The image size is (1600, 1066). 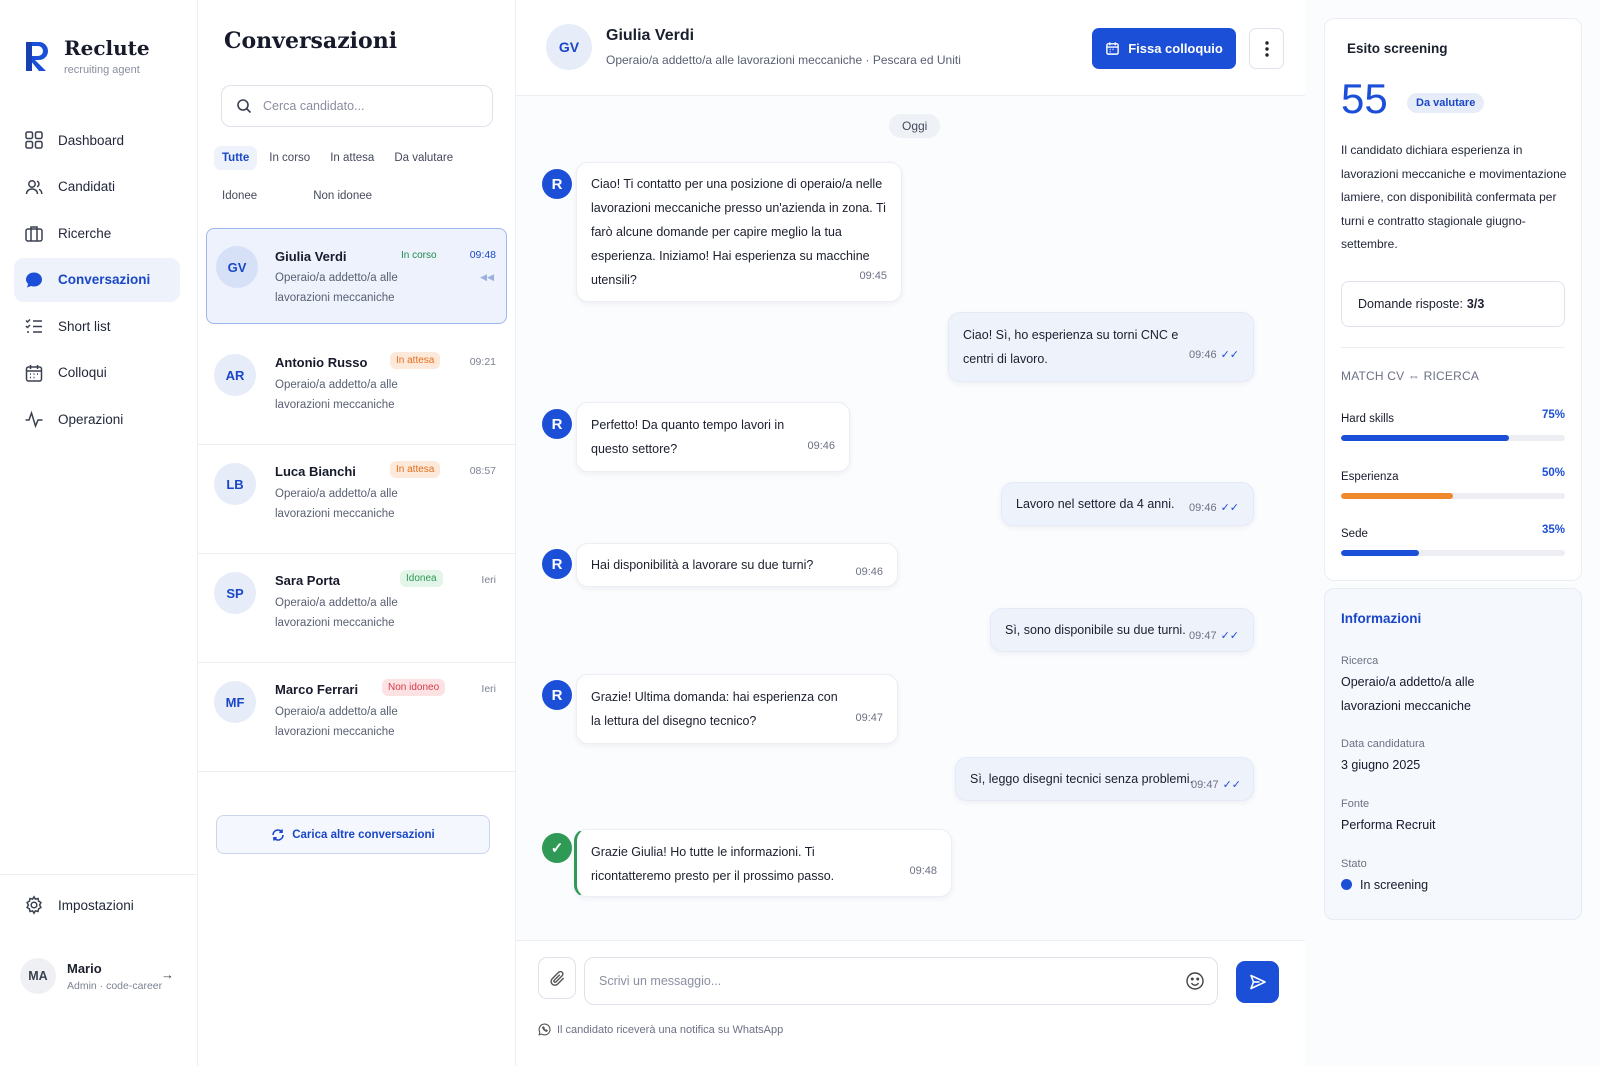 I want to click on nav-item-ricerche: Ricerche, so click(x=97, y=233).